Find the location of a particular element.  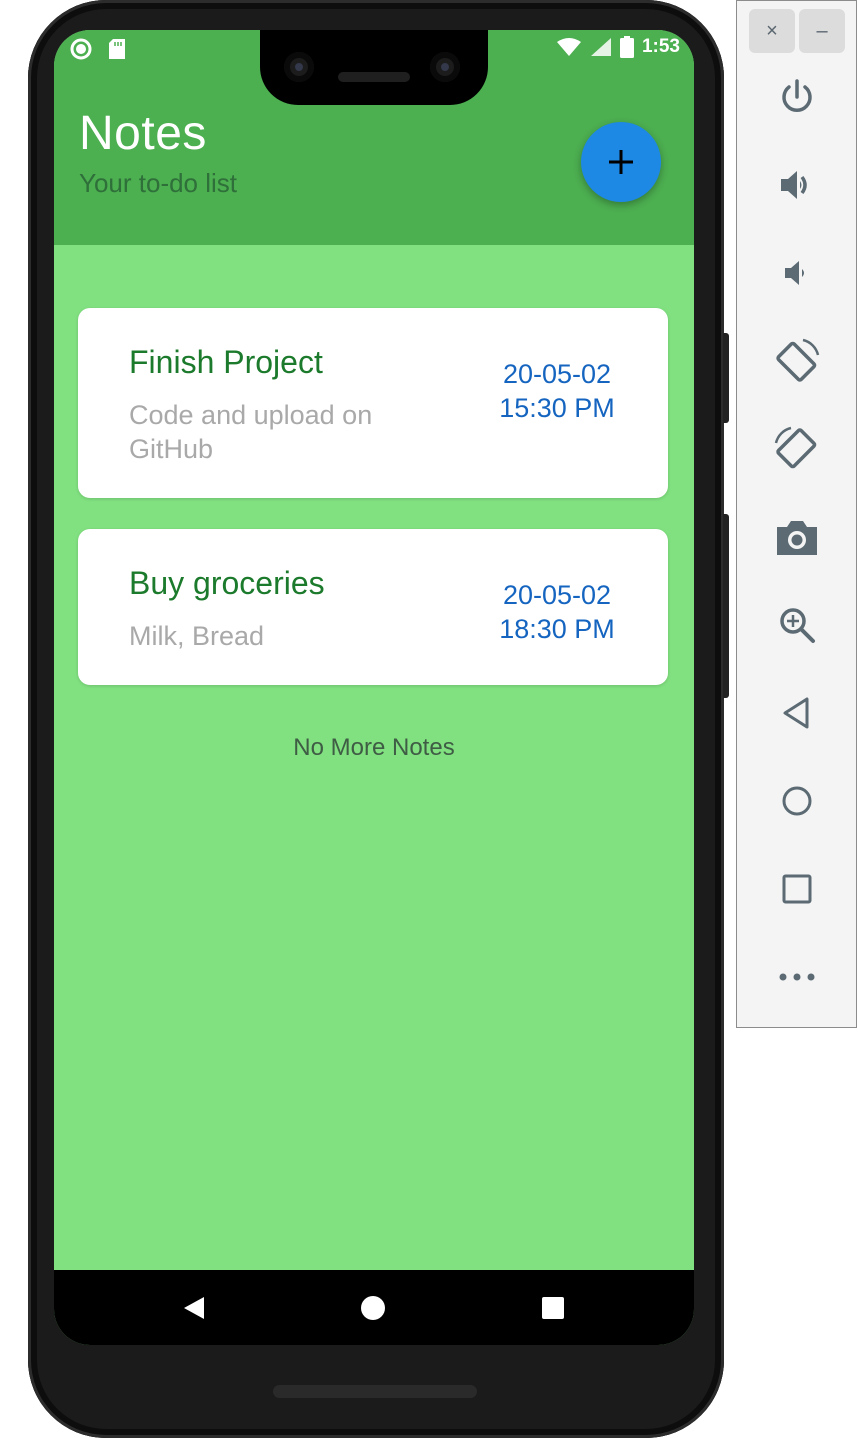

volume-down-icon is located at coordinates (794, 273).